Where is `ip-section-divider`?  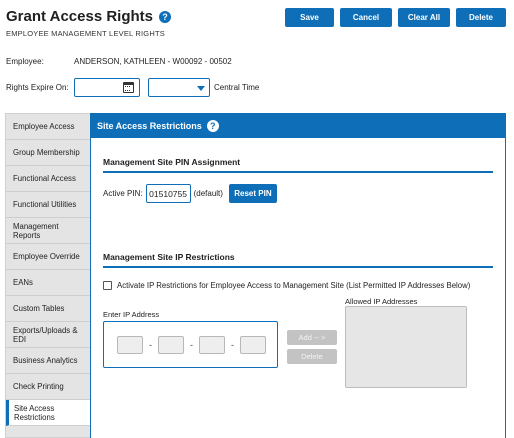
ip-section-divider is located at coordinates (298, 267).